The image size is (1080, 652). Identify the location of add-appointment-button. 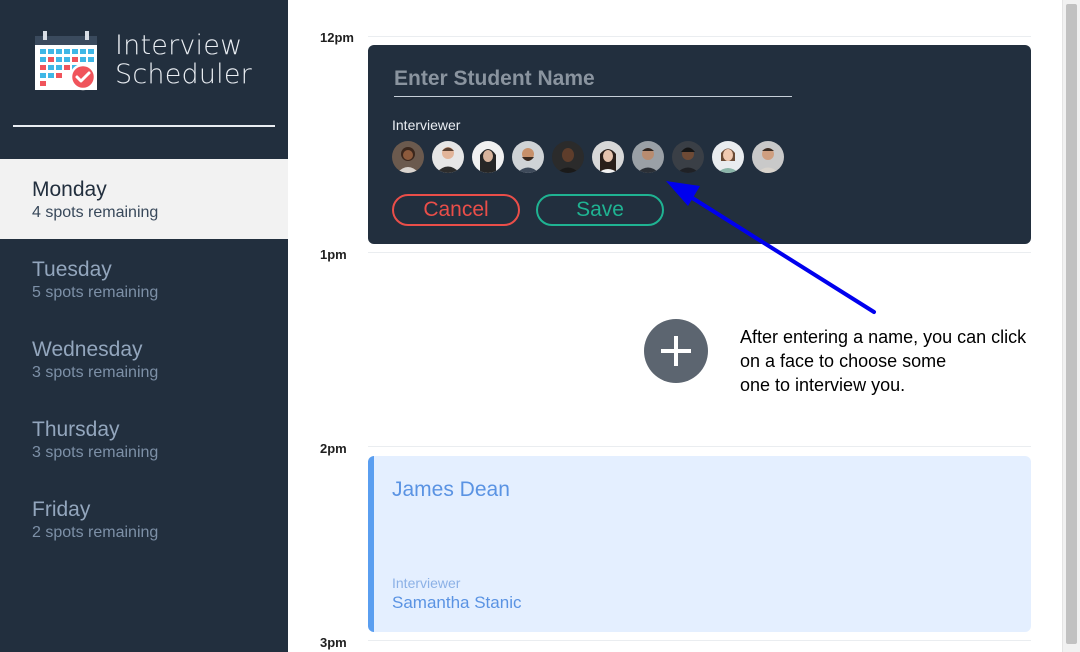
(676, 351).